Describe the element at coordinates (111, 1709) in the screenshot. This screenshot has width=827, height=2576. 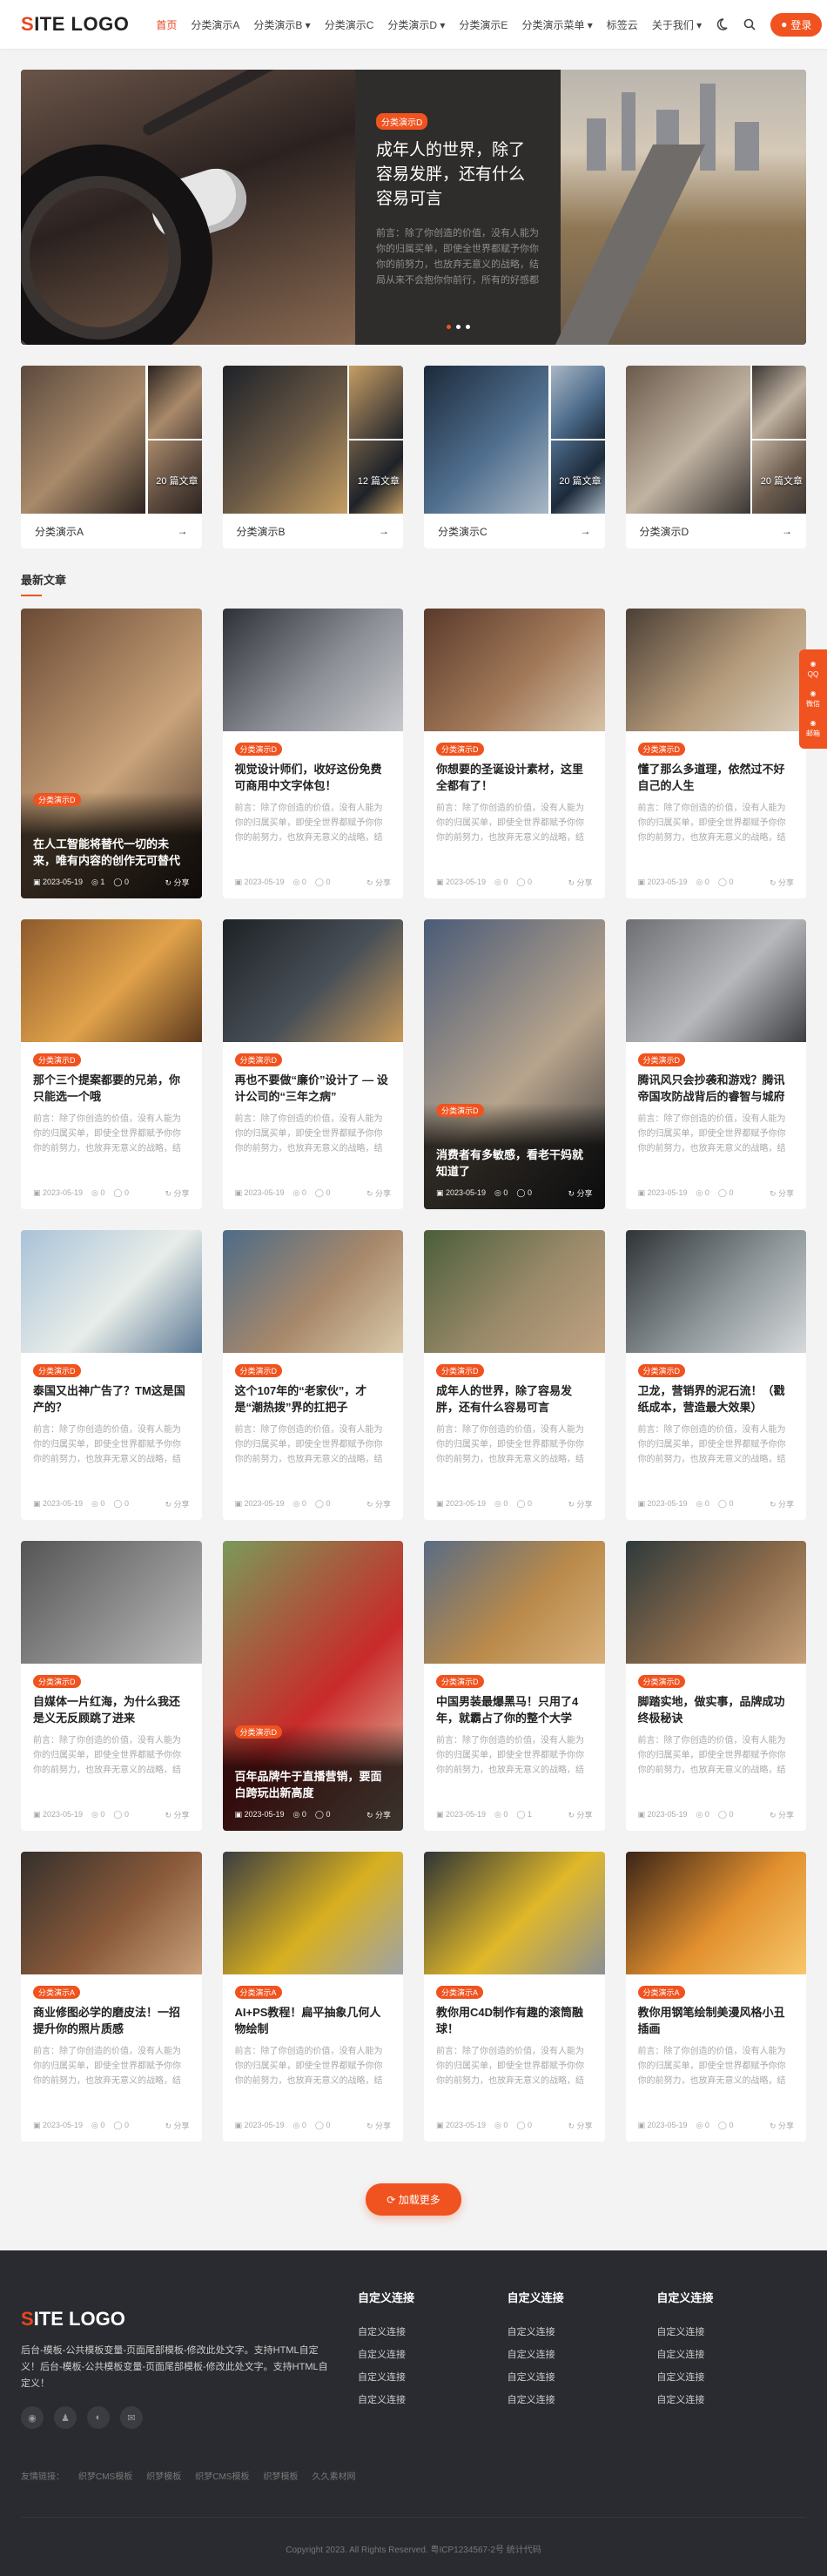
I see `article-title: 自媒体一片红海，为什么我还是义无反顾跳了进来` at that location.